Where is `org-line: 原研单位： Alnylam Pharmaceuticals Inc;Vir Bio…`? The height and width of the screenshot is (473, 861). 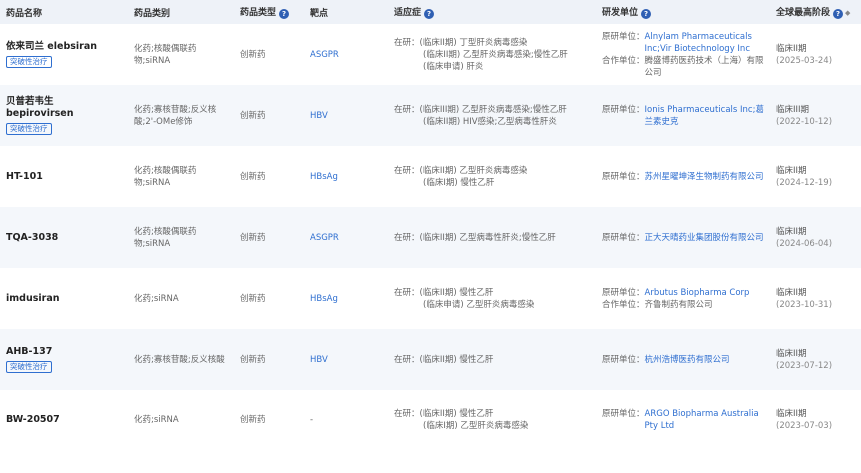
org-line: 原研单位： Alnylam Pharmaceuticals Inc;Vir Bio… is located at coordinates (683, 43).